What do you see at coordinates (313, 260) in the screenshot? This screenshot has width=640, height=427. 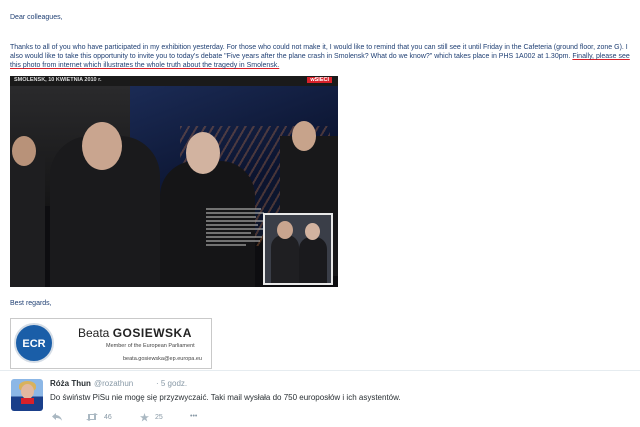 I see `inset-person-b` at bounding box center [313, 260].